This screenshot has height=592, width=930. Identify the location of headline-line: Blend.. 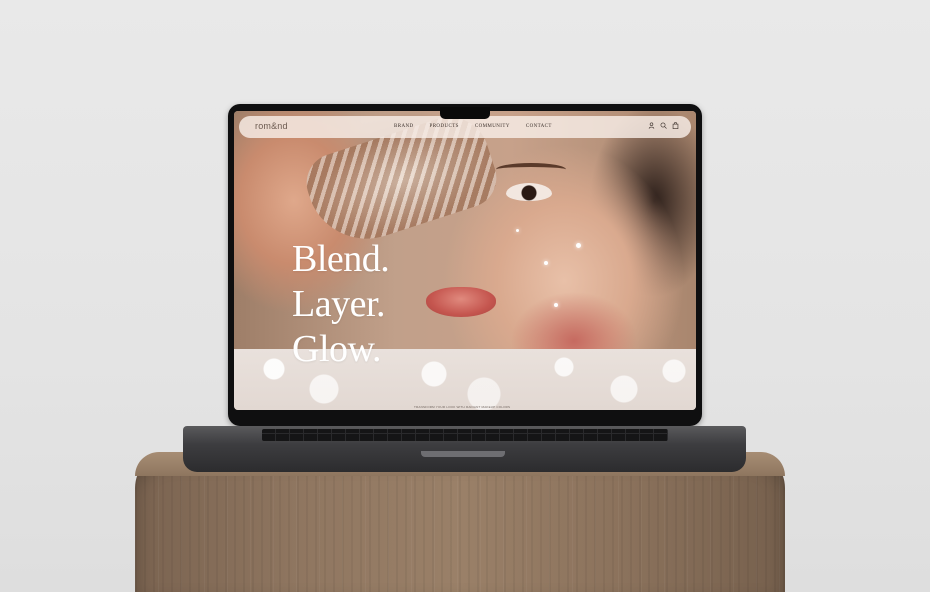
(341, 259).